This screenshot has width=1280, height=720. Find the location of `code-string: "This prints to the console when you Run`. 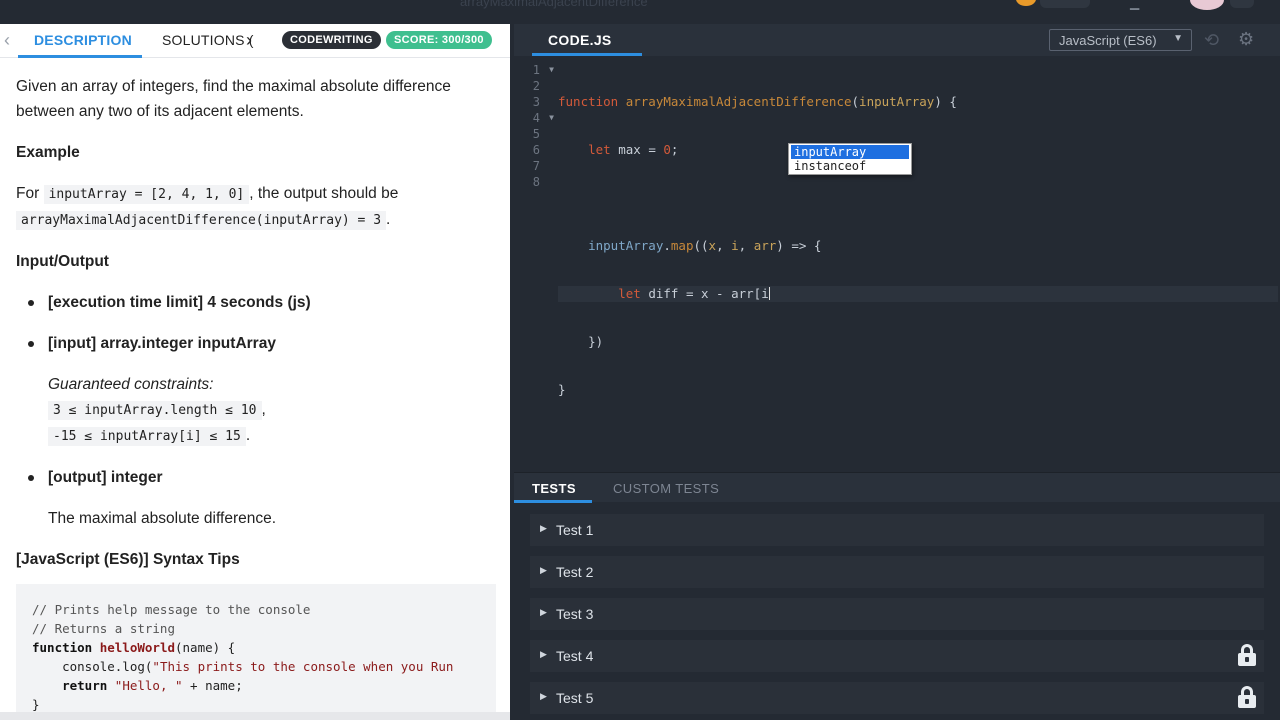

code-string: "This prints to the console when you Run is located at coordinates (303, 666).